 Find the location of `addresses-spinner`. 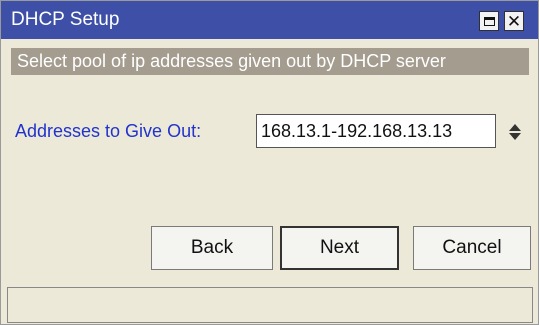

addresses-spinner is located at coordinates (515, 132).